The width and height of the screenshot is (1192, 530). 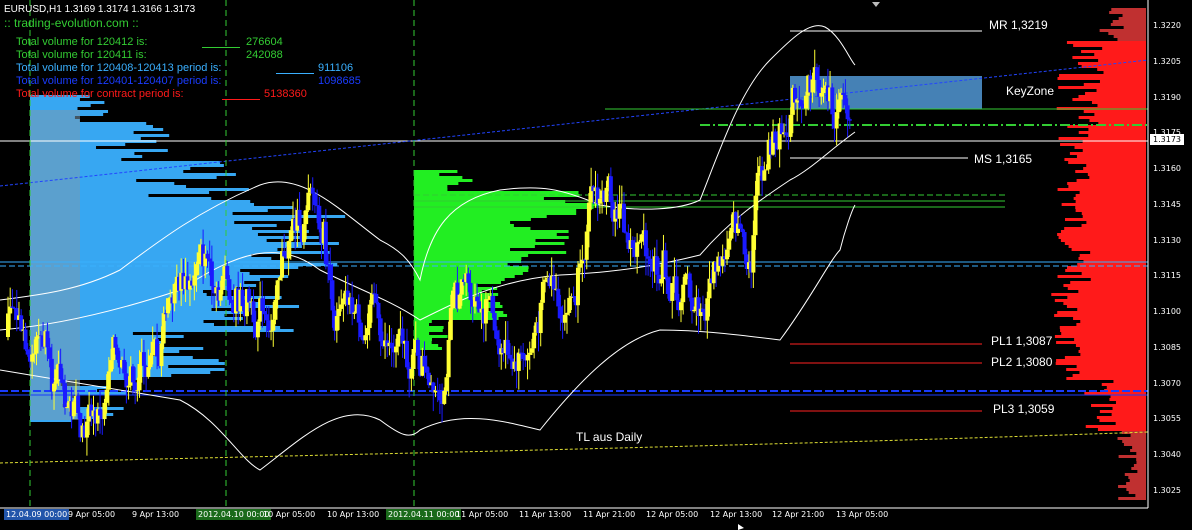 I want to click on volume-underline, so click(x=221, y=42).